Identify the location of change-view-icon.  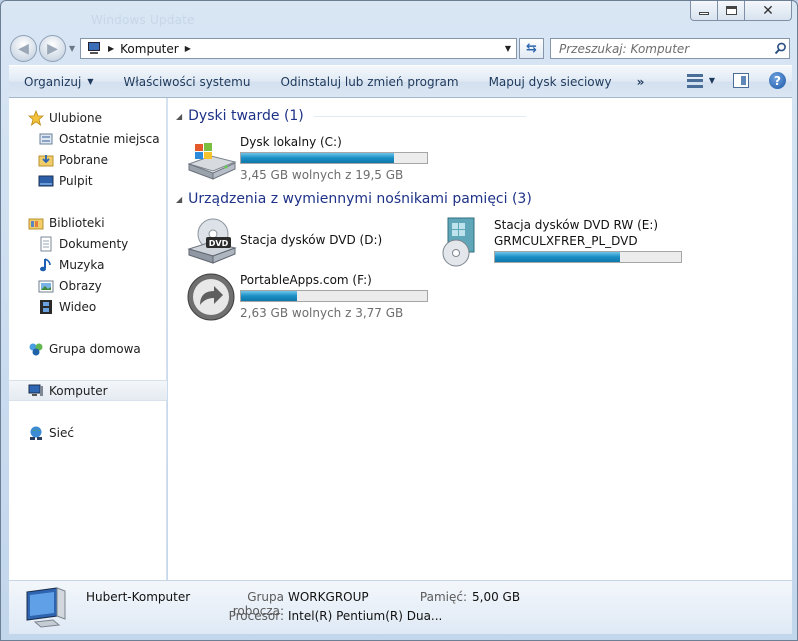
(694, 80).